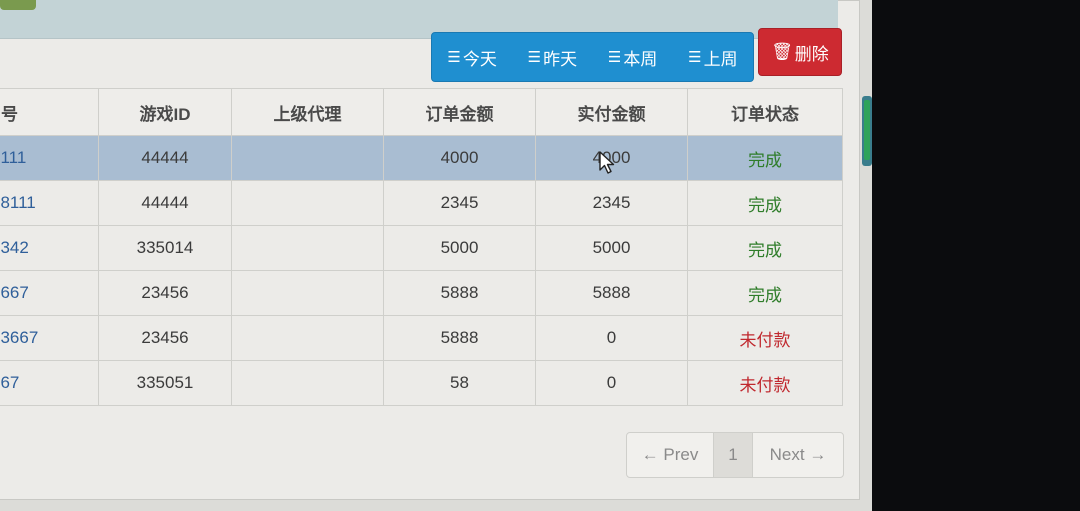 Image resolution: width=1080 pixels, height=511 pixels. What do you see at coordinates (592, 57) in the screenshot?
I see `date-filter-group: ☰ 今天 ☰ 昨天 ☰ 本周 ☰ 上周` at bounding box center [592, 57].